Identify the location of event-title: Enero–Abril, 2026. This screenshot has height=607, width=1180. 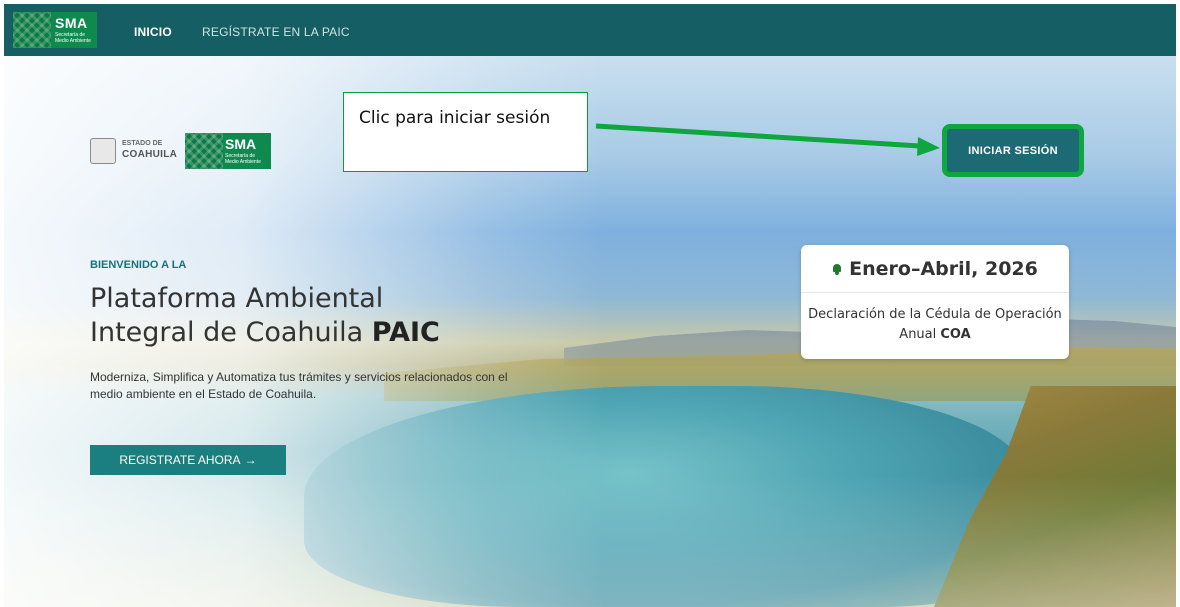
(943, 268).